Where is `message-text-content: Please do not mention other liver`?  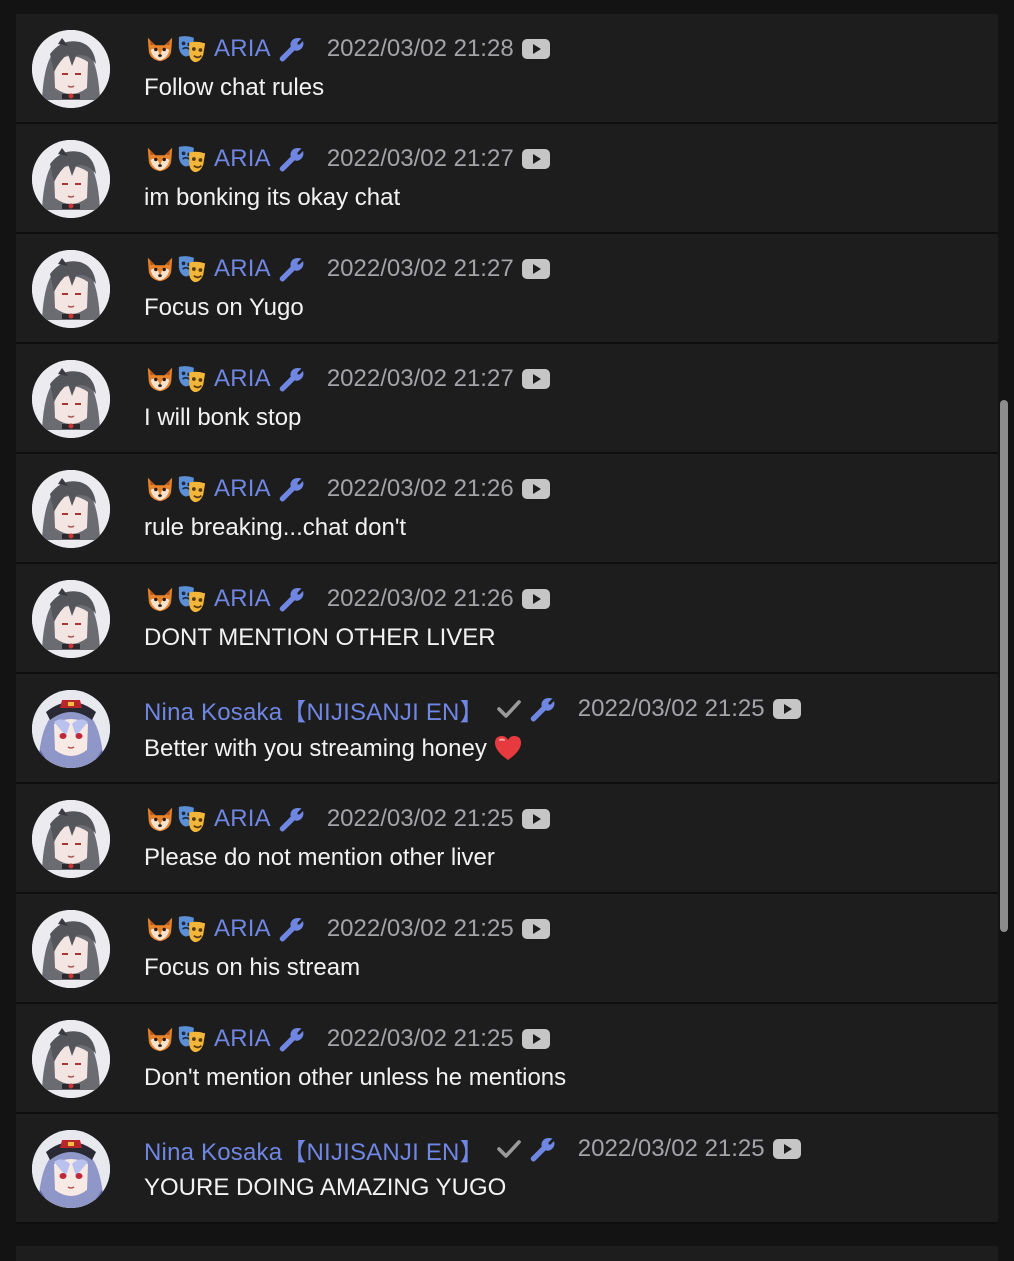 message-text-content: Please do not mention other liver is located at coordinates (319, 857).